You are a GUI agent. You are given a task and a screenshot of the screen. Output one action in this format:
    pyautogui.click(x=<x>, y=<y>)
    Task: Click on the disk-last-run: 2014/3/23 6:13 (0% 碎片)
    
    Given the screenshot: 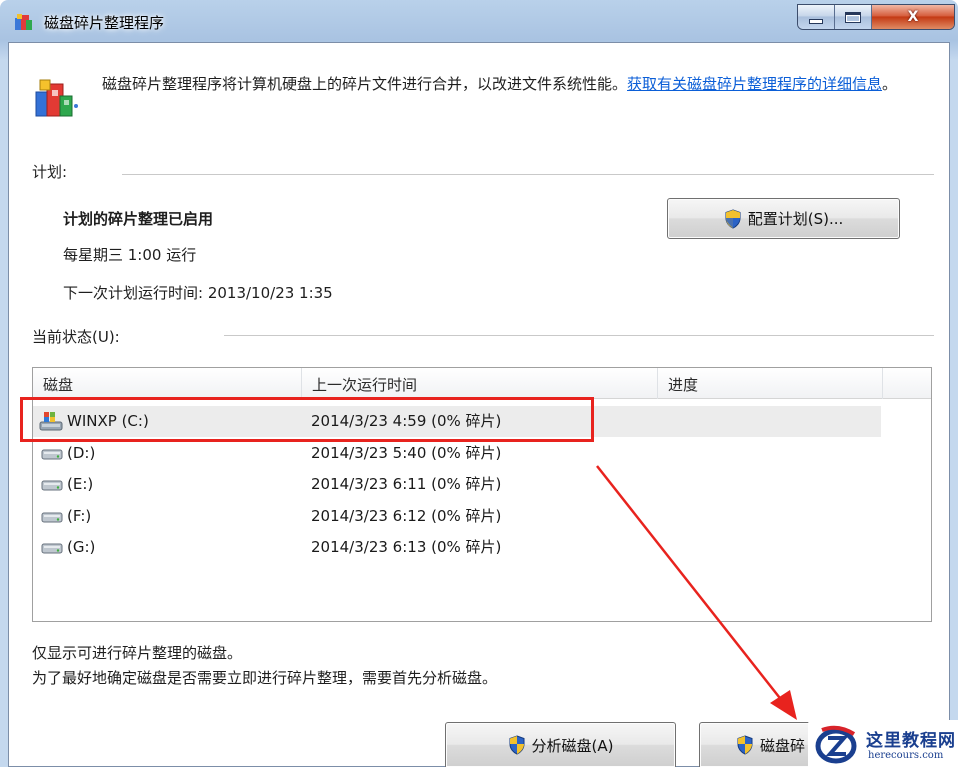 What is the action you would take?
    pyautogui.click(x=406, y=547)
    